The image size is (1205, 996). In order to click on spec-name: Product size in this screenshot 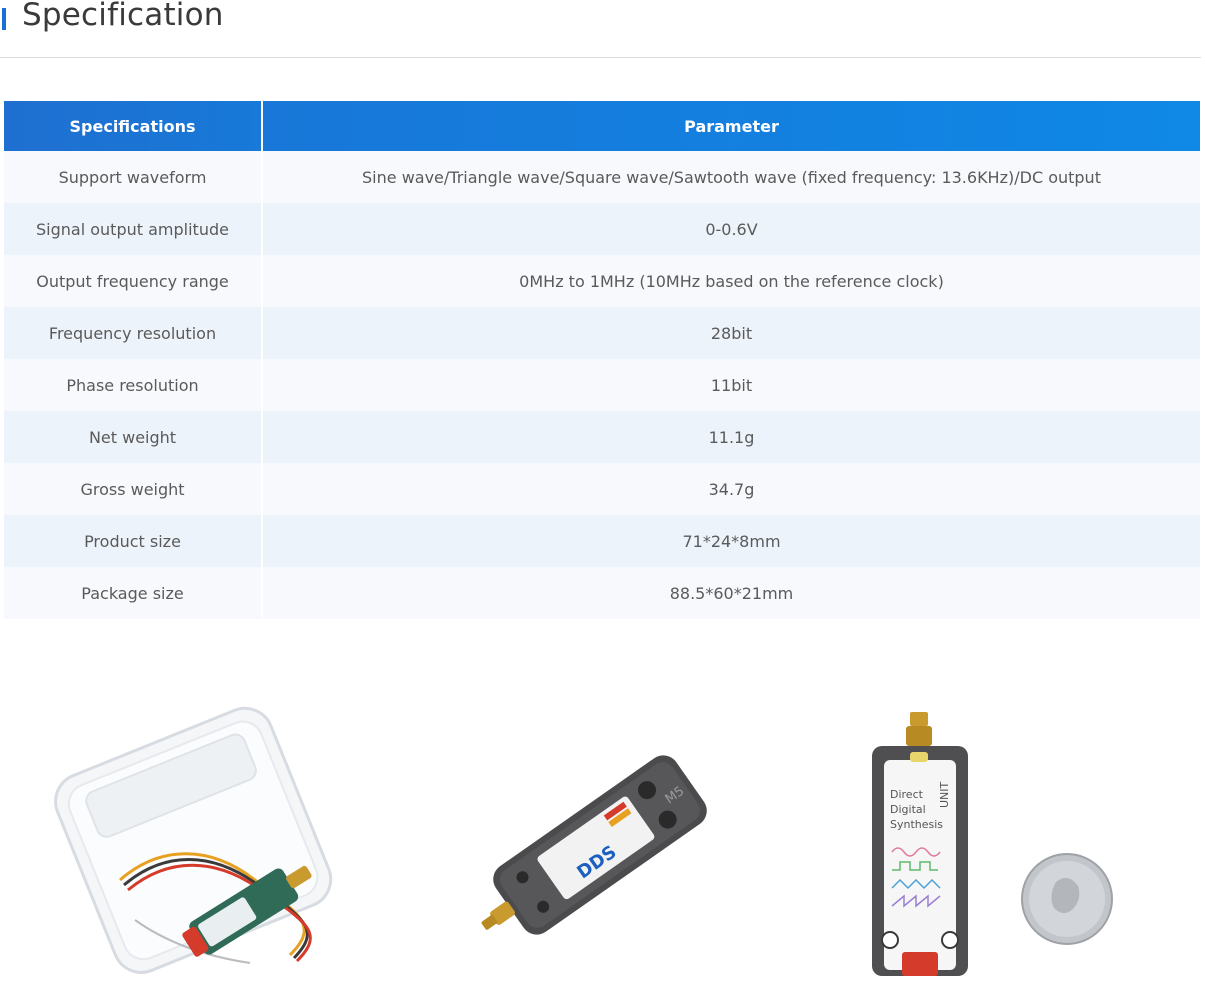, I will do `click(133, 541)`.